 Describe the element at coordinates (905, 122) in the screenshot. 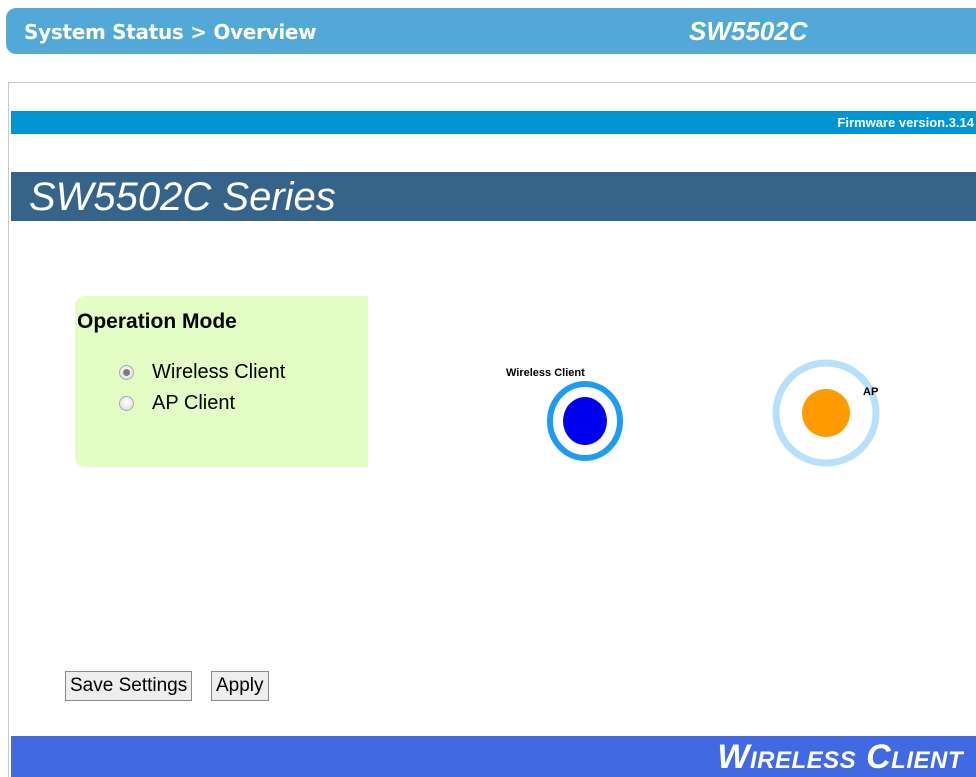

I see `firmware-version: Firmware version.3.14` at that location.